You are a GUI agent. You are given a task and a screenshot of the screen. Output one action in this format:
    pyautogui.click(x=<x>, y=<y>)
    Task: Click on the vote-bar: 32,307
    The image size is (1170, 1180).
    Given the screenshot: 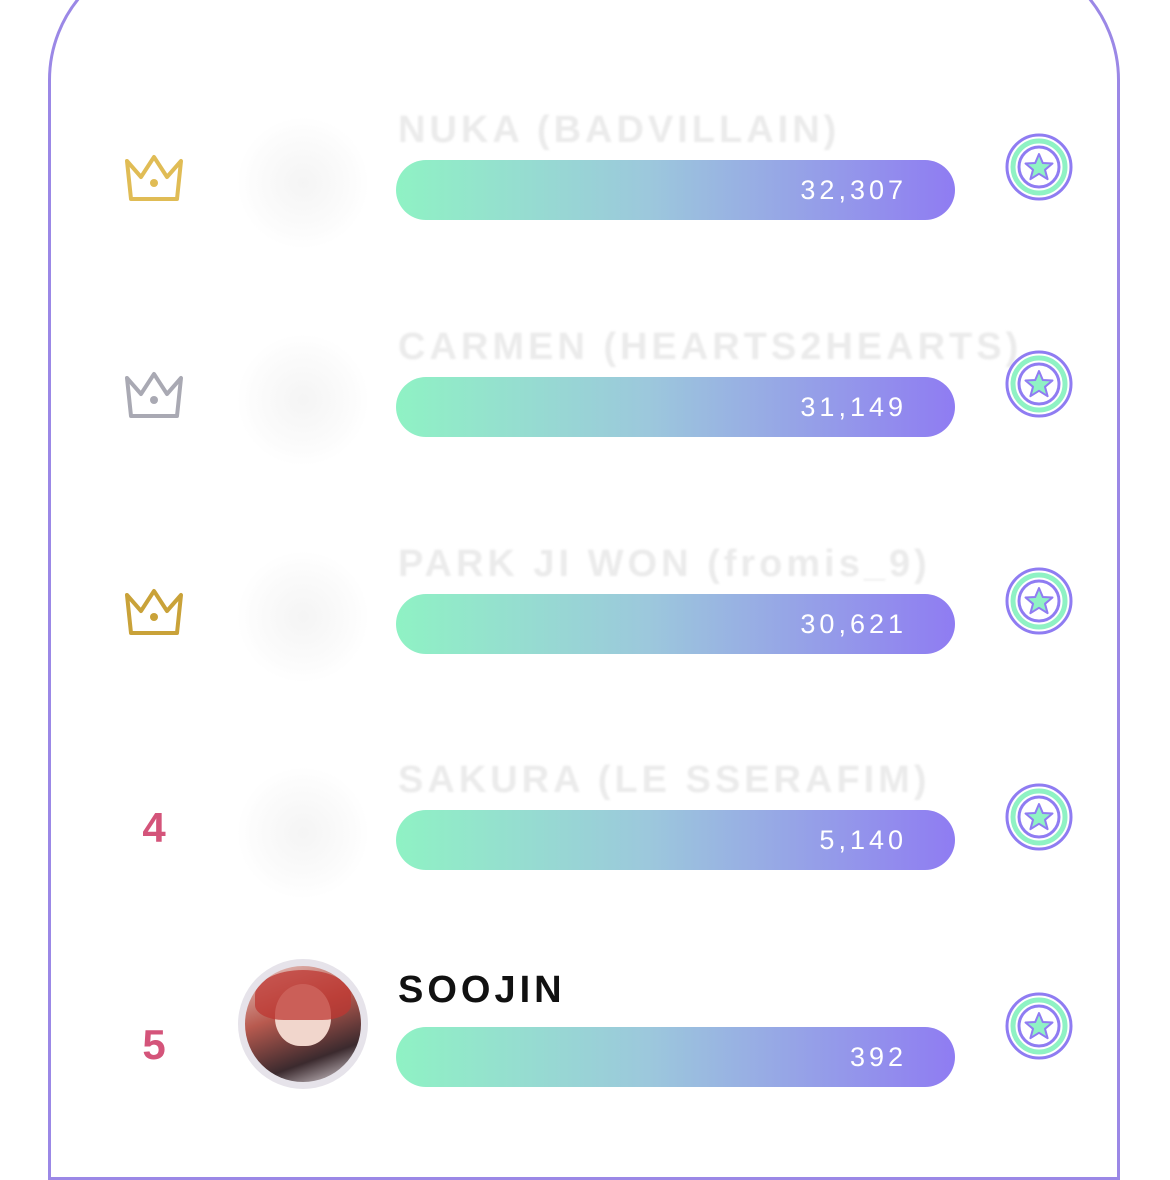 What is the action you would take?
    pyautogui.click(x=675, y=190)
    